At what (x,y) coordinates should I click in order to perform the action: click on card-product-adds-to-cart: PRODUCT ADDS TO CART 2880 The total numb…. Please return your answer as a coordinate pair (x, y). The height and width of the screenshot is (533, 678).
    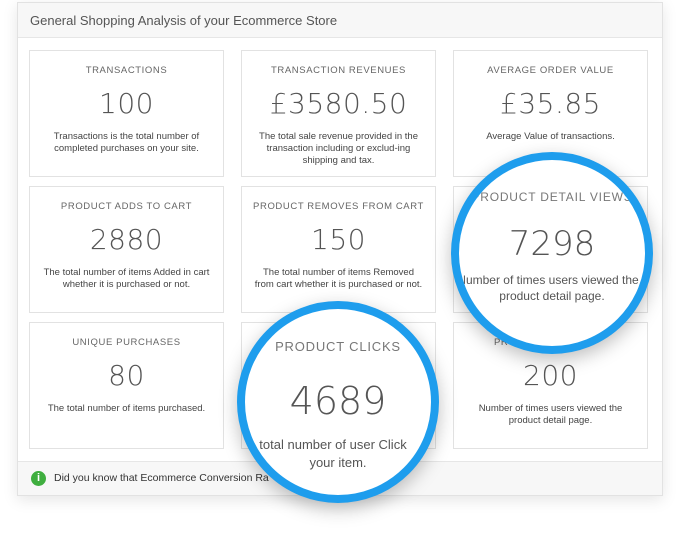
    Looking at the image, I should click on (126, 249).